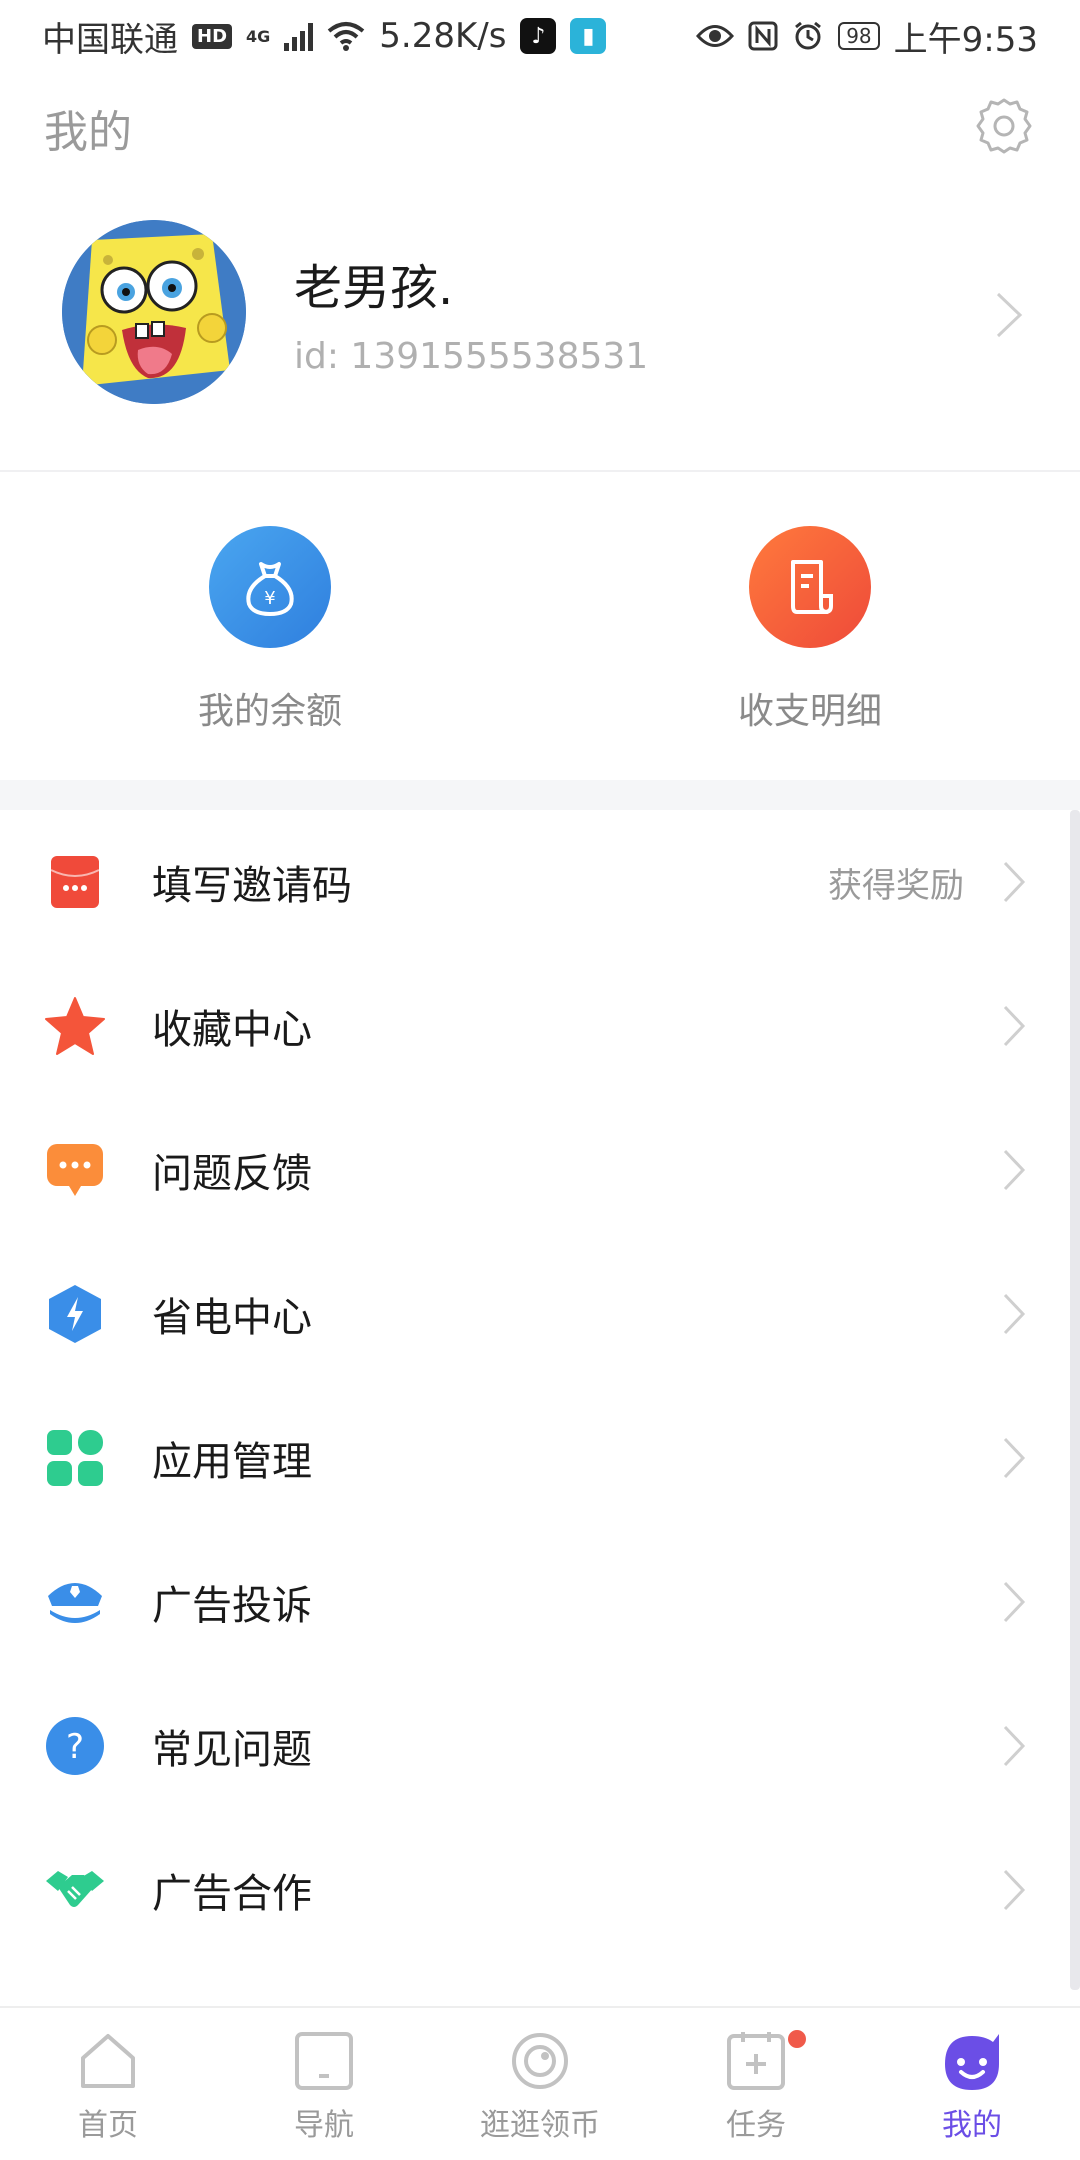  What do you see at coordinates (763, 36) in the screenshot?
I see `nfc-icon` at bounding box center [763, 36].